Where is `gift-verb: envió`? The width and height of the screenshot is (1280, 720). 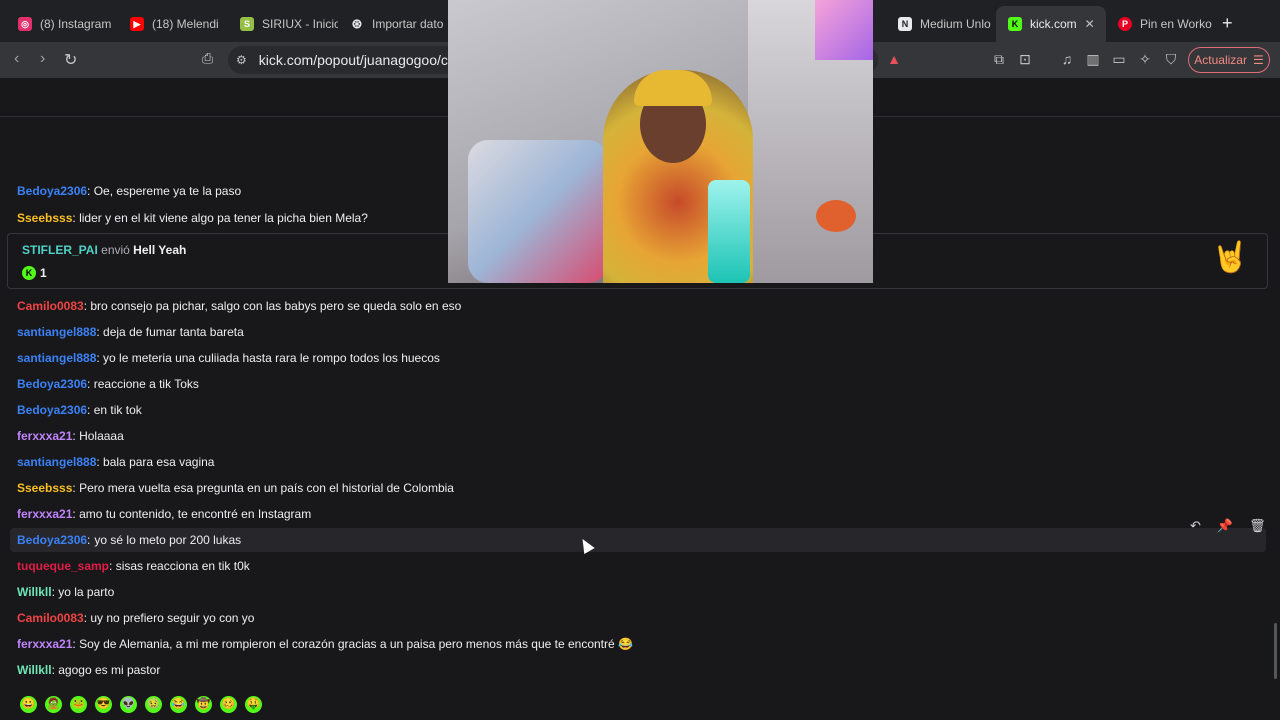
gift-verb: envió is located at coordinates (115, 250).